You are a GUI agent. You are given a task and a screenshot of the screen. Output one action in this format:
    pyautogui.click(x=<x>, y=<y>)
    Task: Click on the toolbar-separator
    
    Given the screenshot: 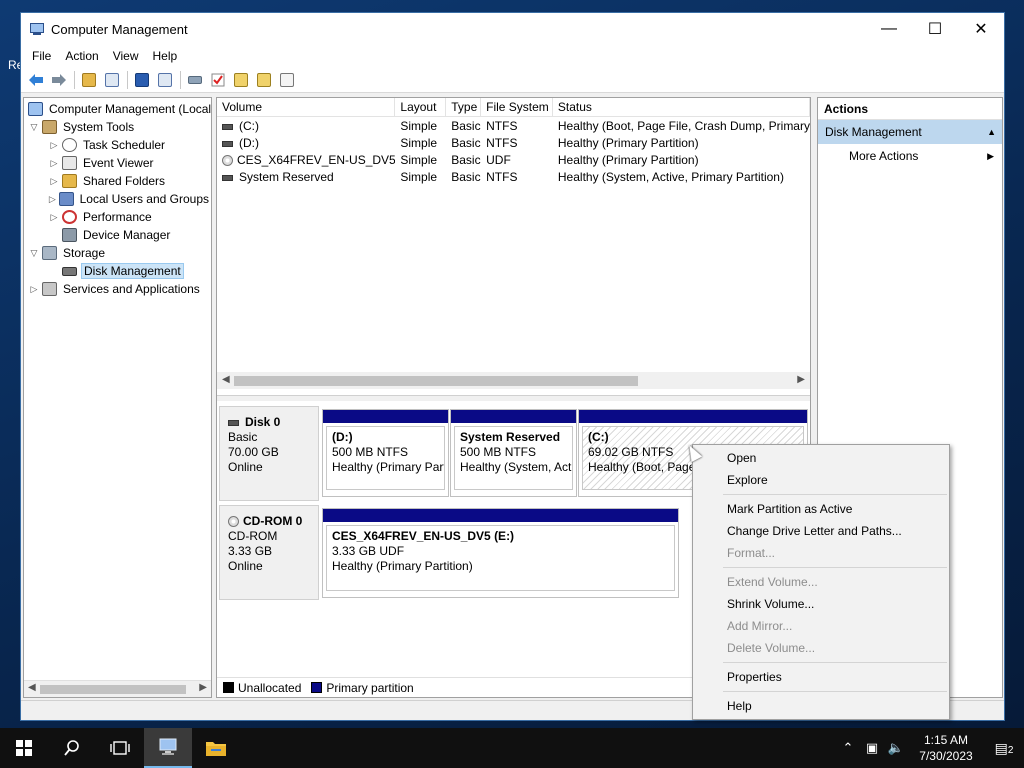 What is the action you would take?
    pyautogui.click(x=180, y=79)
    